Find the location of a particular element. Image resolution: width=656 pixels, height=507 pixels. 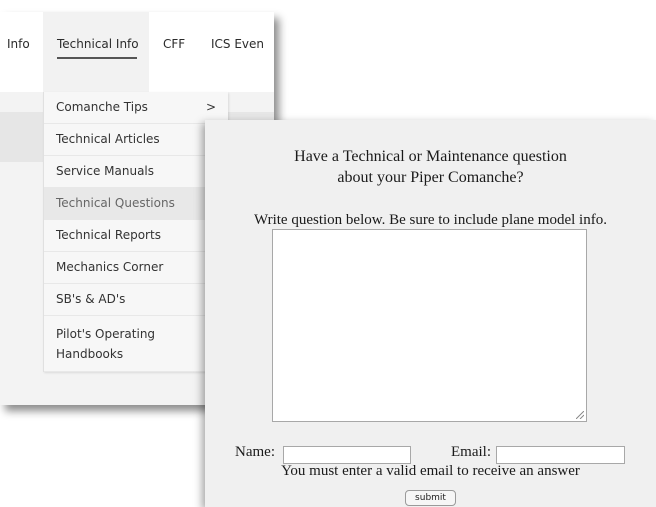

menu-item-label: Technical Questions is located at coordinates (115, 203).